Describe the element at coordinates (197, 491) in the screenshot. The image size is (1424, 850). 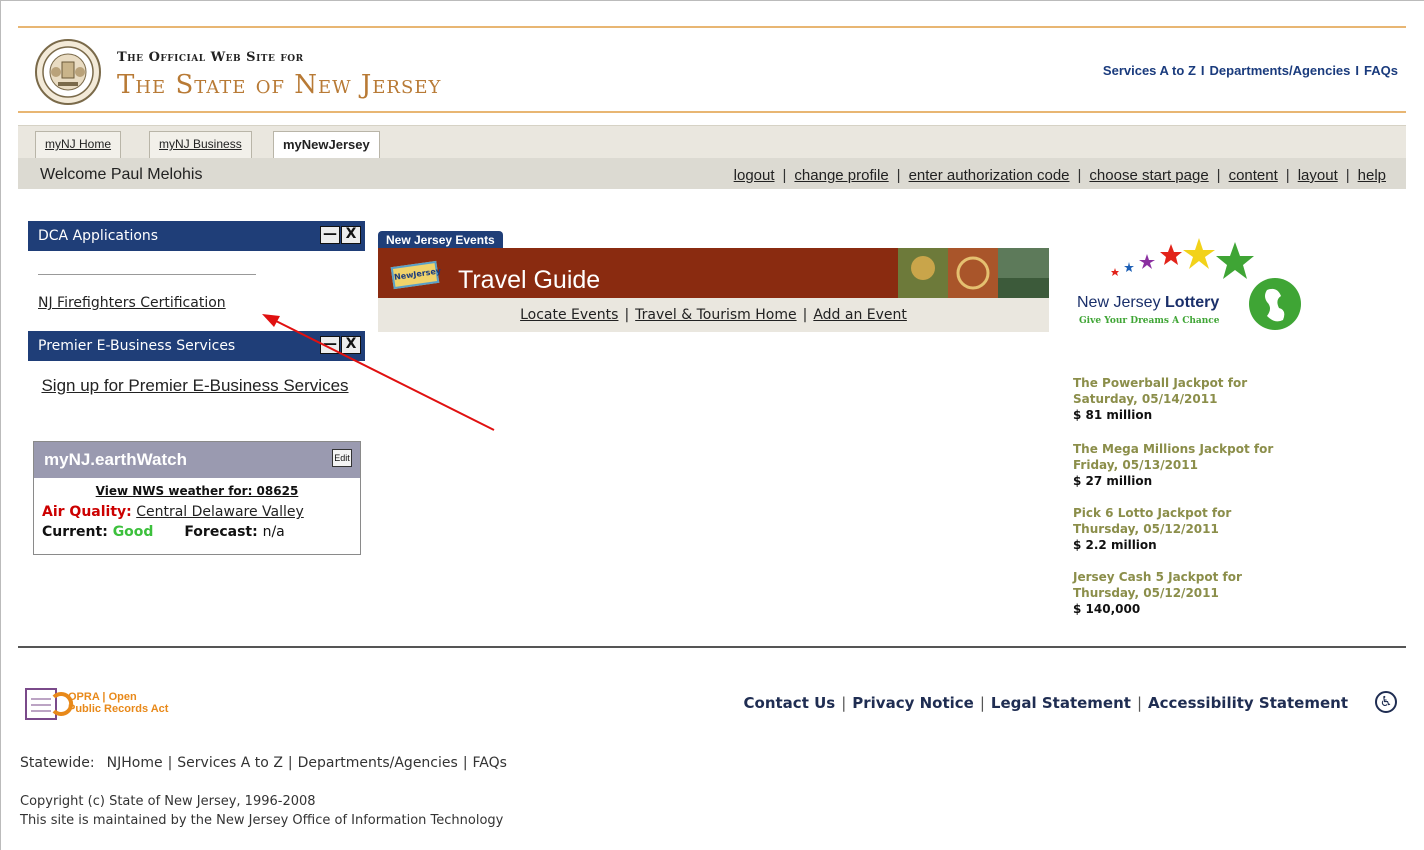
I see `nws-weather-link: View NWS weather for: 08625` at that location.